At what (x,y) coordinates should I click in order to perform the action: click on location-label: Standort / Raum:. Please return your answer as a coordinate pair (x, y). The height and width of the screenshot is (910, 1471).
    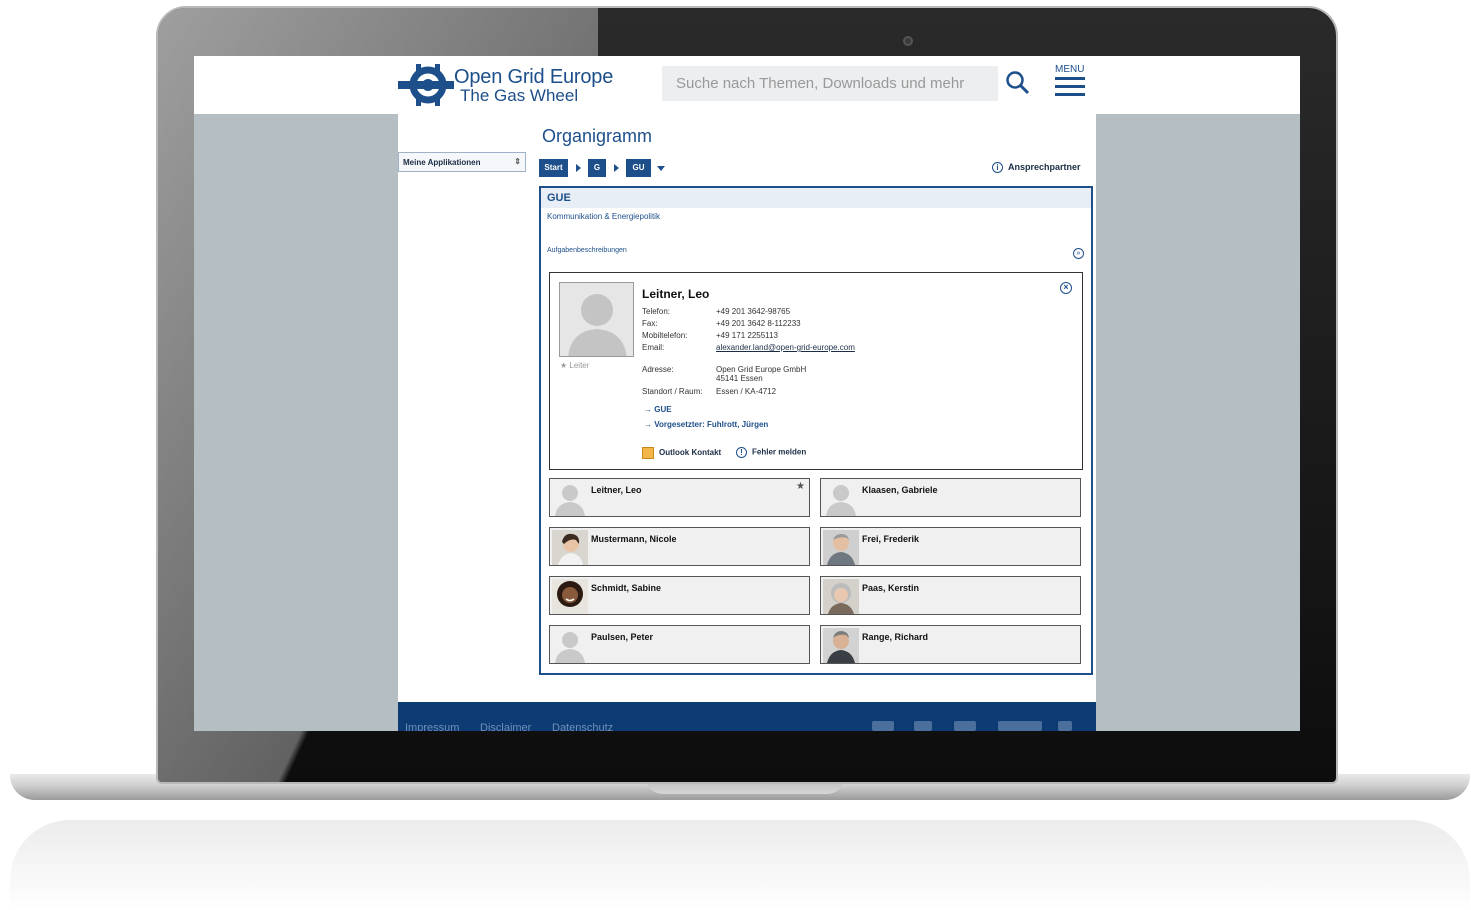
    Looking at the image, I should click on (672, 391).